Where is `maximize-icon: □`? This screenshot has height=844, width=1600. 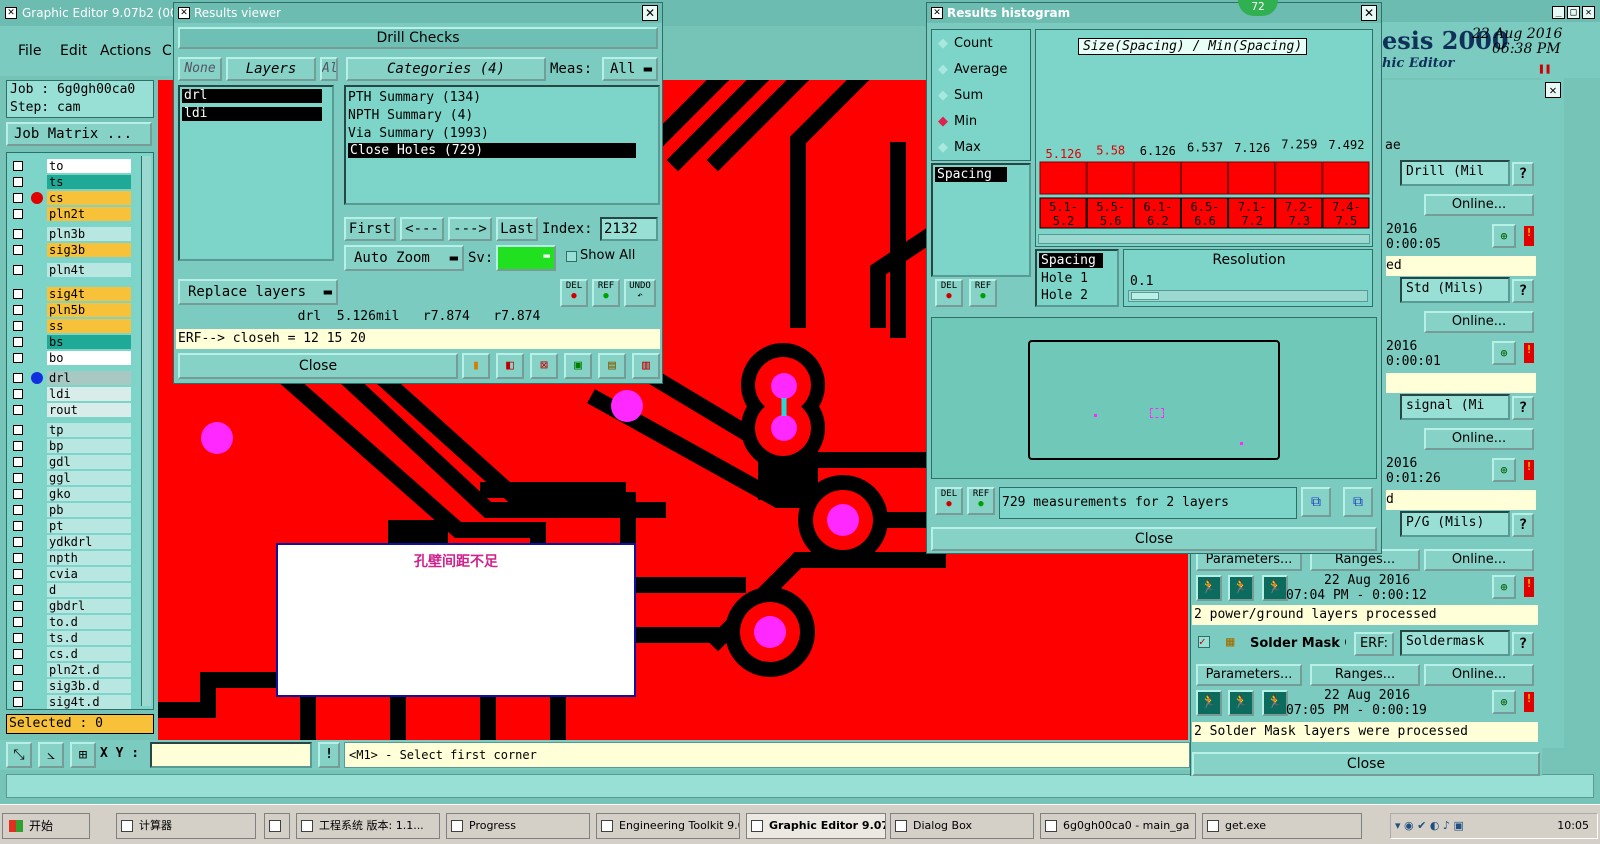
maximize-icon: □ is located at coordinates (1573, 12).